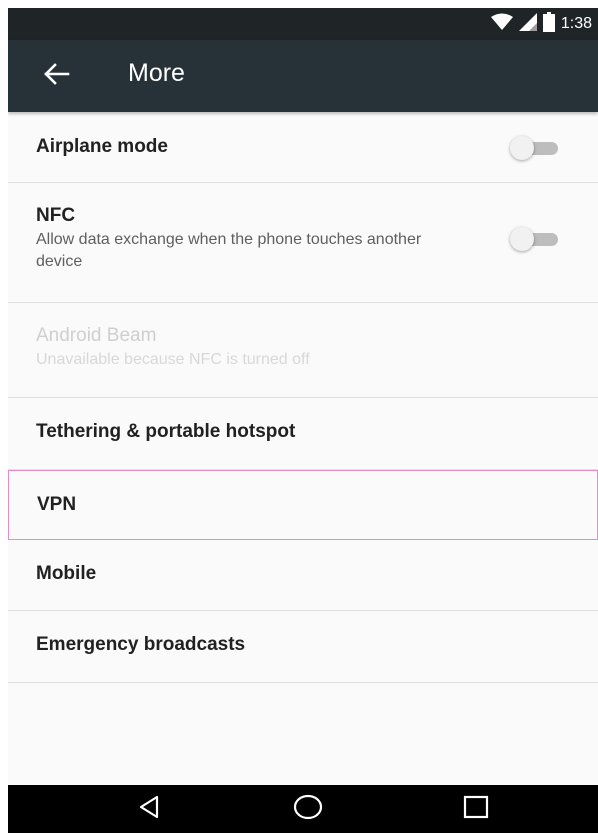 The image size is (598, 833). Describe the element at coordinates (303, 76) in the screenshot. I see `toolbar: More` at that location.